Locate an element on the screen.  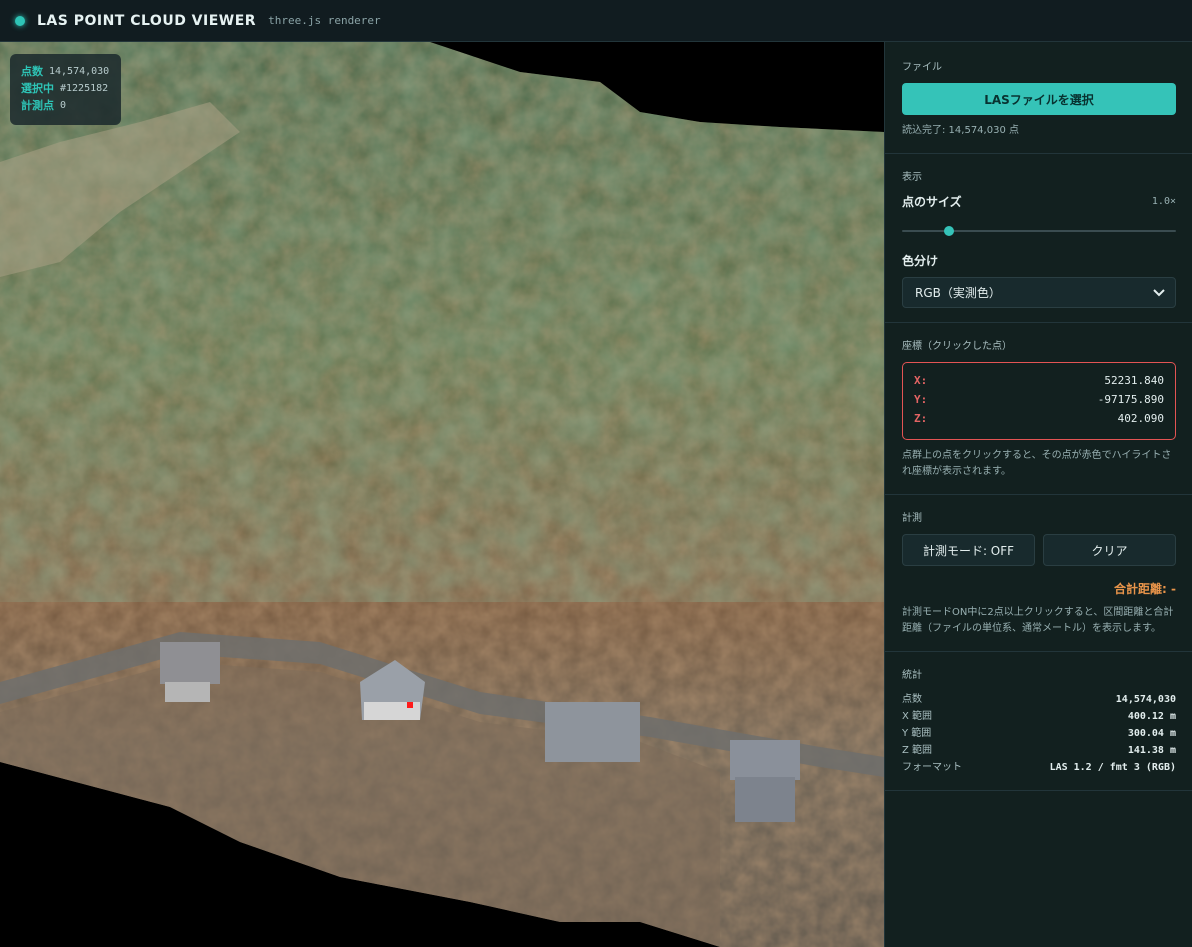
selected-point-marker is located at coordinates (410, 705).